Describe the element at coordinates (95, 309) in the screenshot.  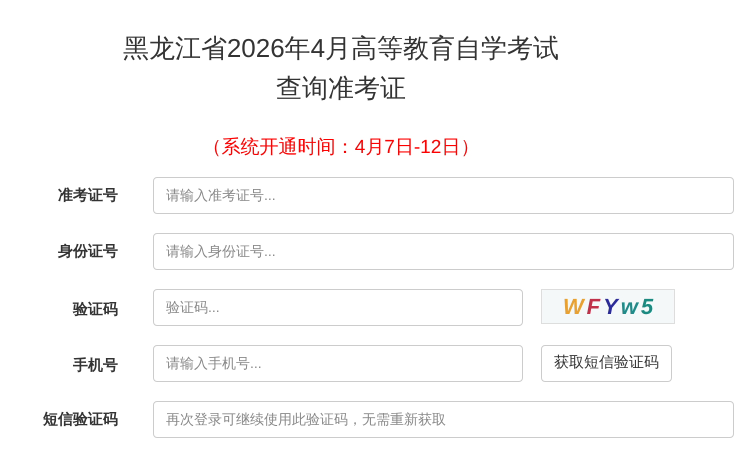
I see `field-label: 验证码` at that location.